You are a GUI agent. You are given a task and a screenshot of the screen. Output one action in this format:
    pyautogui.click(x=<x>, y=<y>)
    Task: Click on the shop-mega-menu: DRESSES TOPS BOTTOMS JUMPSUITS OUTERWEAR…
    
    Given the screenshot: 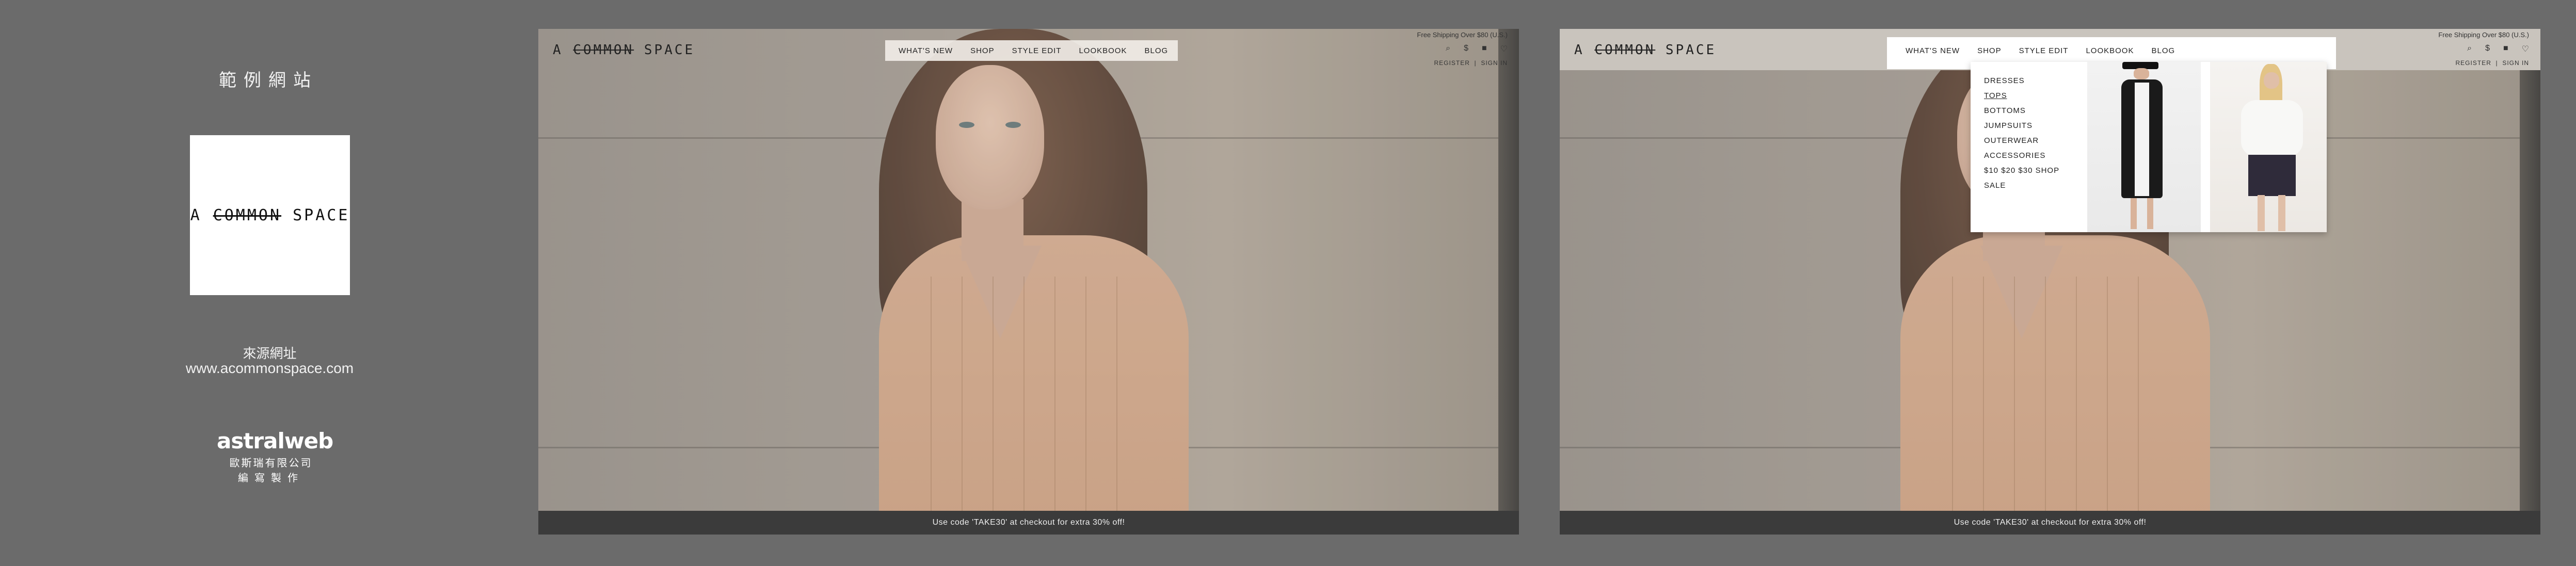 What is the action you would take?
    pyautogui.click(x=2149, y=147)
    